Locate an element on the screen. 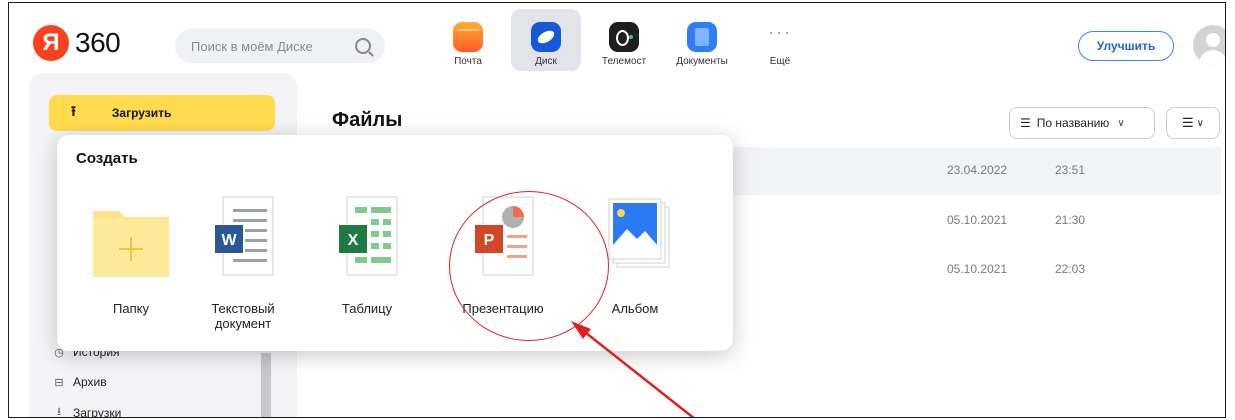 The width and height of the screenshot is (1235, 420). create-menu-title: Создать is located at coordinates (107, 158).